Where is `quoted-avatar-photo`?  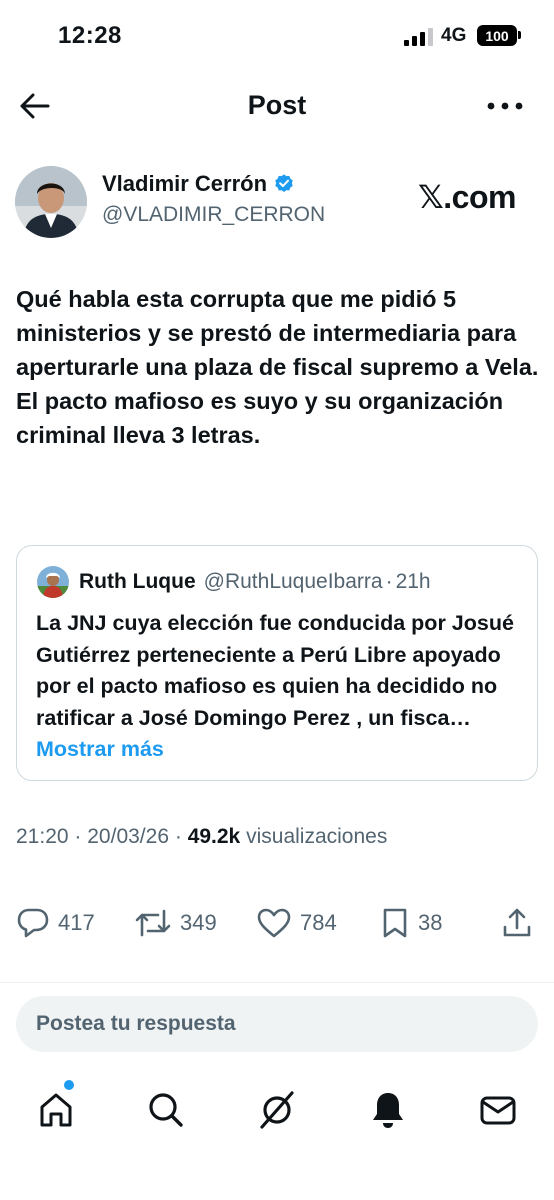
quoted-avatar-photo is located at coordinates (53, 582).